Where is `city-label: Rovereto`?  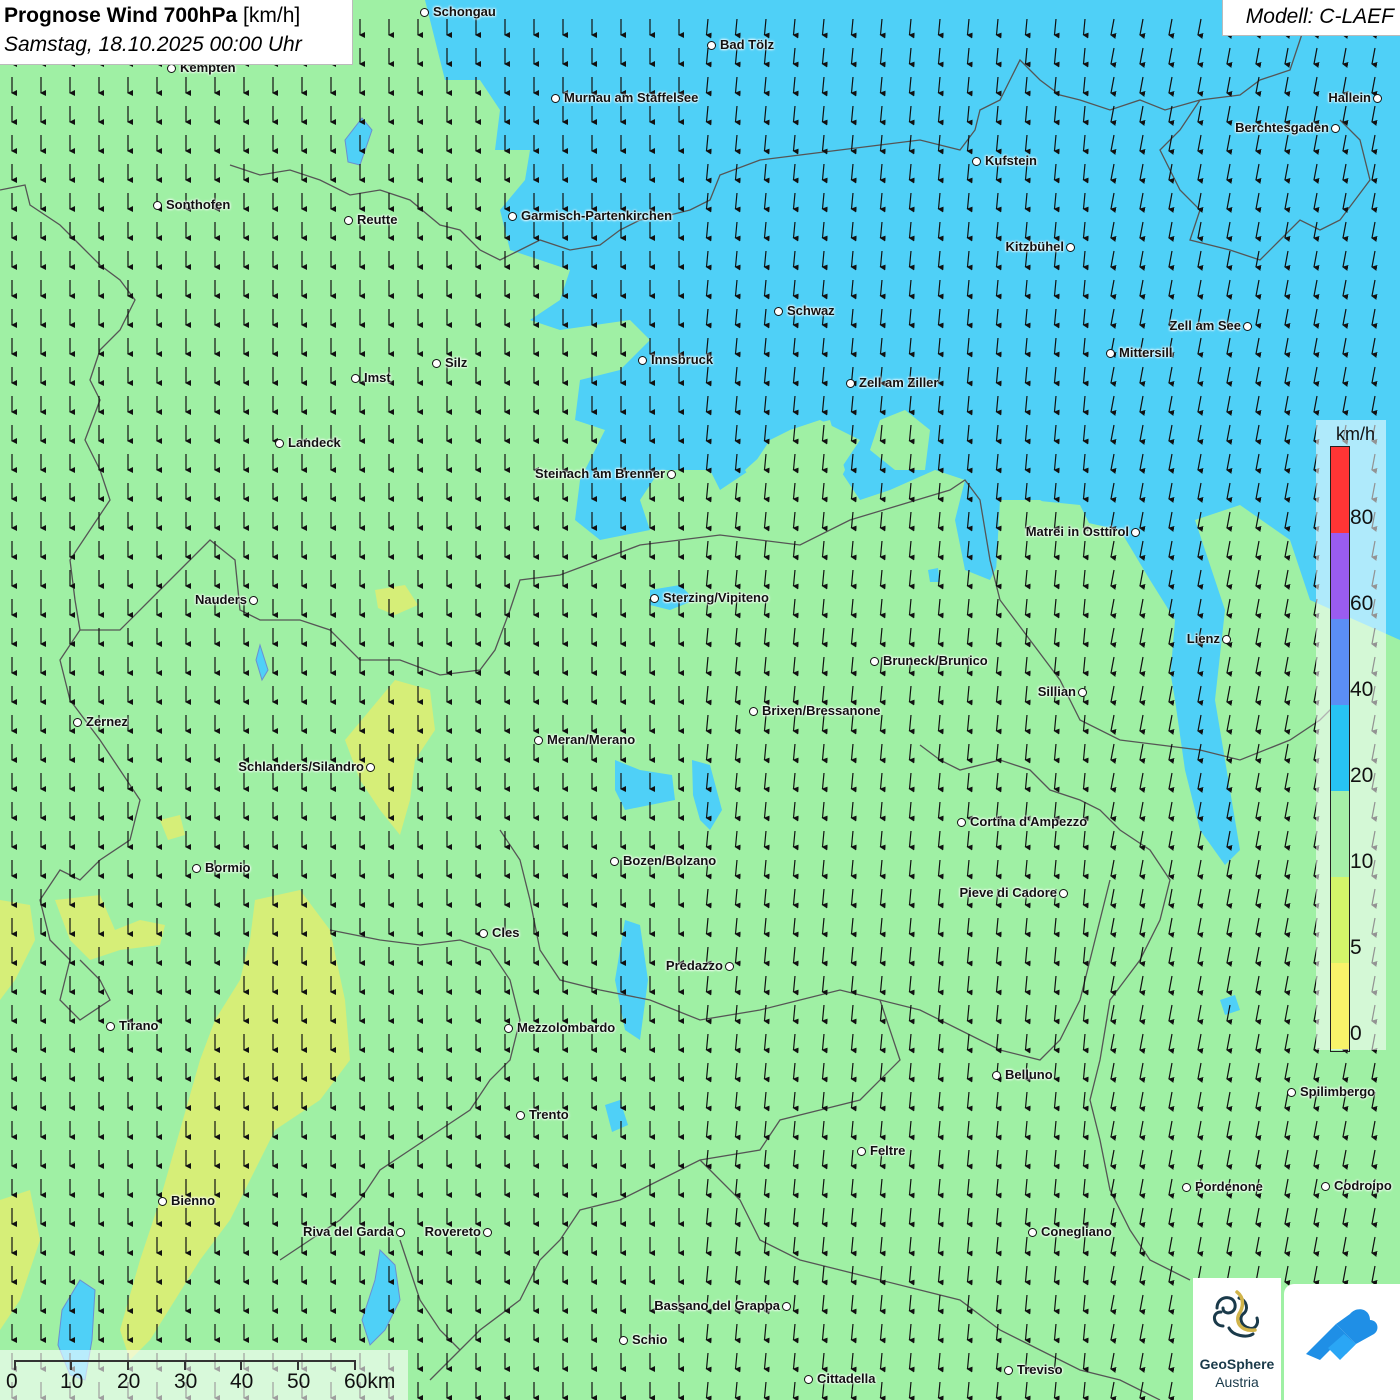
city-label: Rovereto is located at coordinates (452, 1231).